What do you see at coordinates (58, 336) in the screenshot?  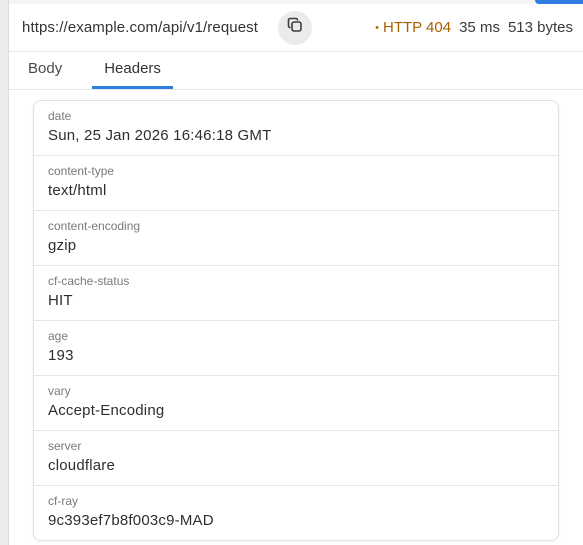 I see `header-name: age` at bounding box center [58, 336].